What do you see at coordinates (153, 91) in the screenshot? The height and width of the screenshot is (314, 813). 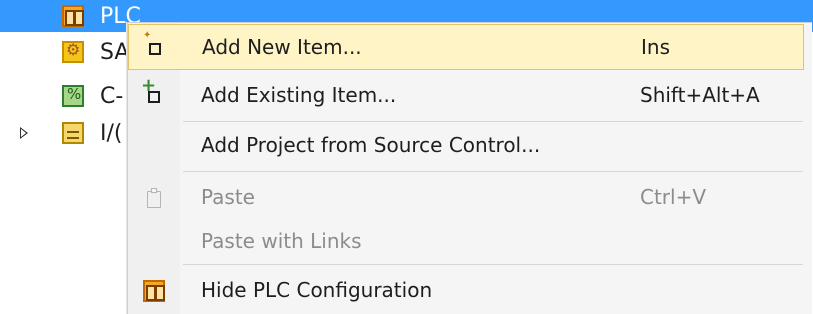 I see `add-existing-item-icon` at bounding box center [153, 91].